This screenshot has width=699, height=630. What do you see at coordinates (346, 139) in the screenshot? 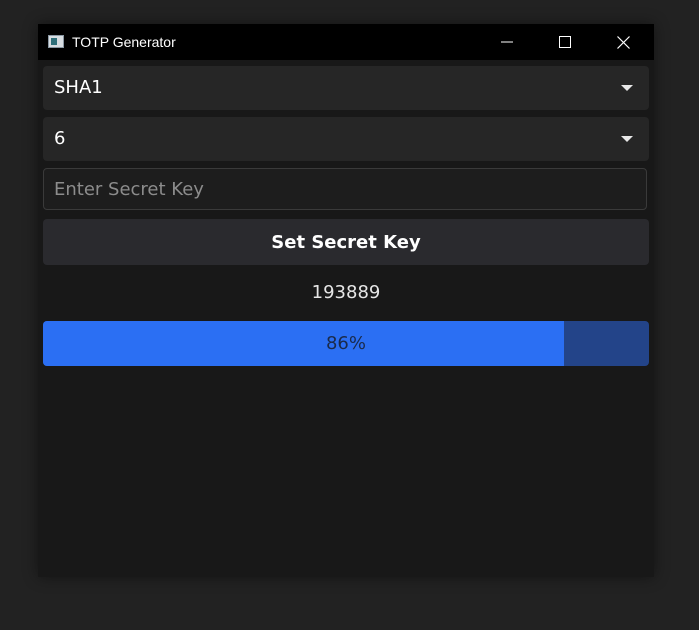
I see `digits-select: 6` at bounding box center [346, 139].